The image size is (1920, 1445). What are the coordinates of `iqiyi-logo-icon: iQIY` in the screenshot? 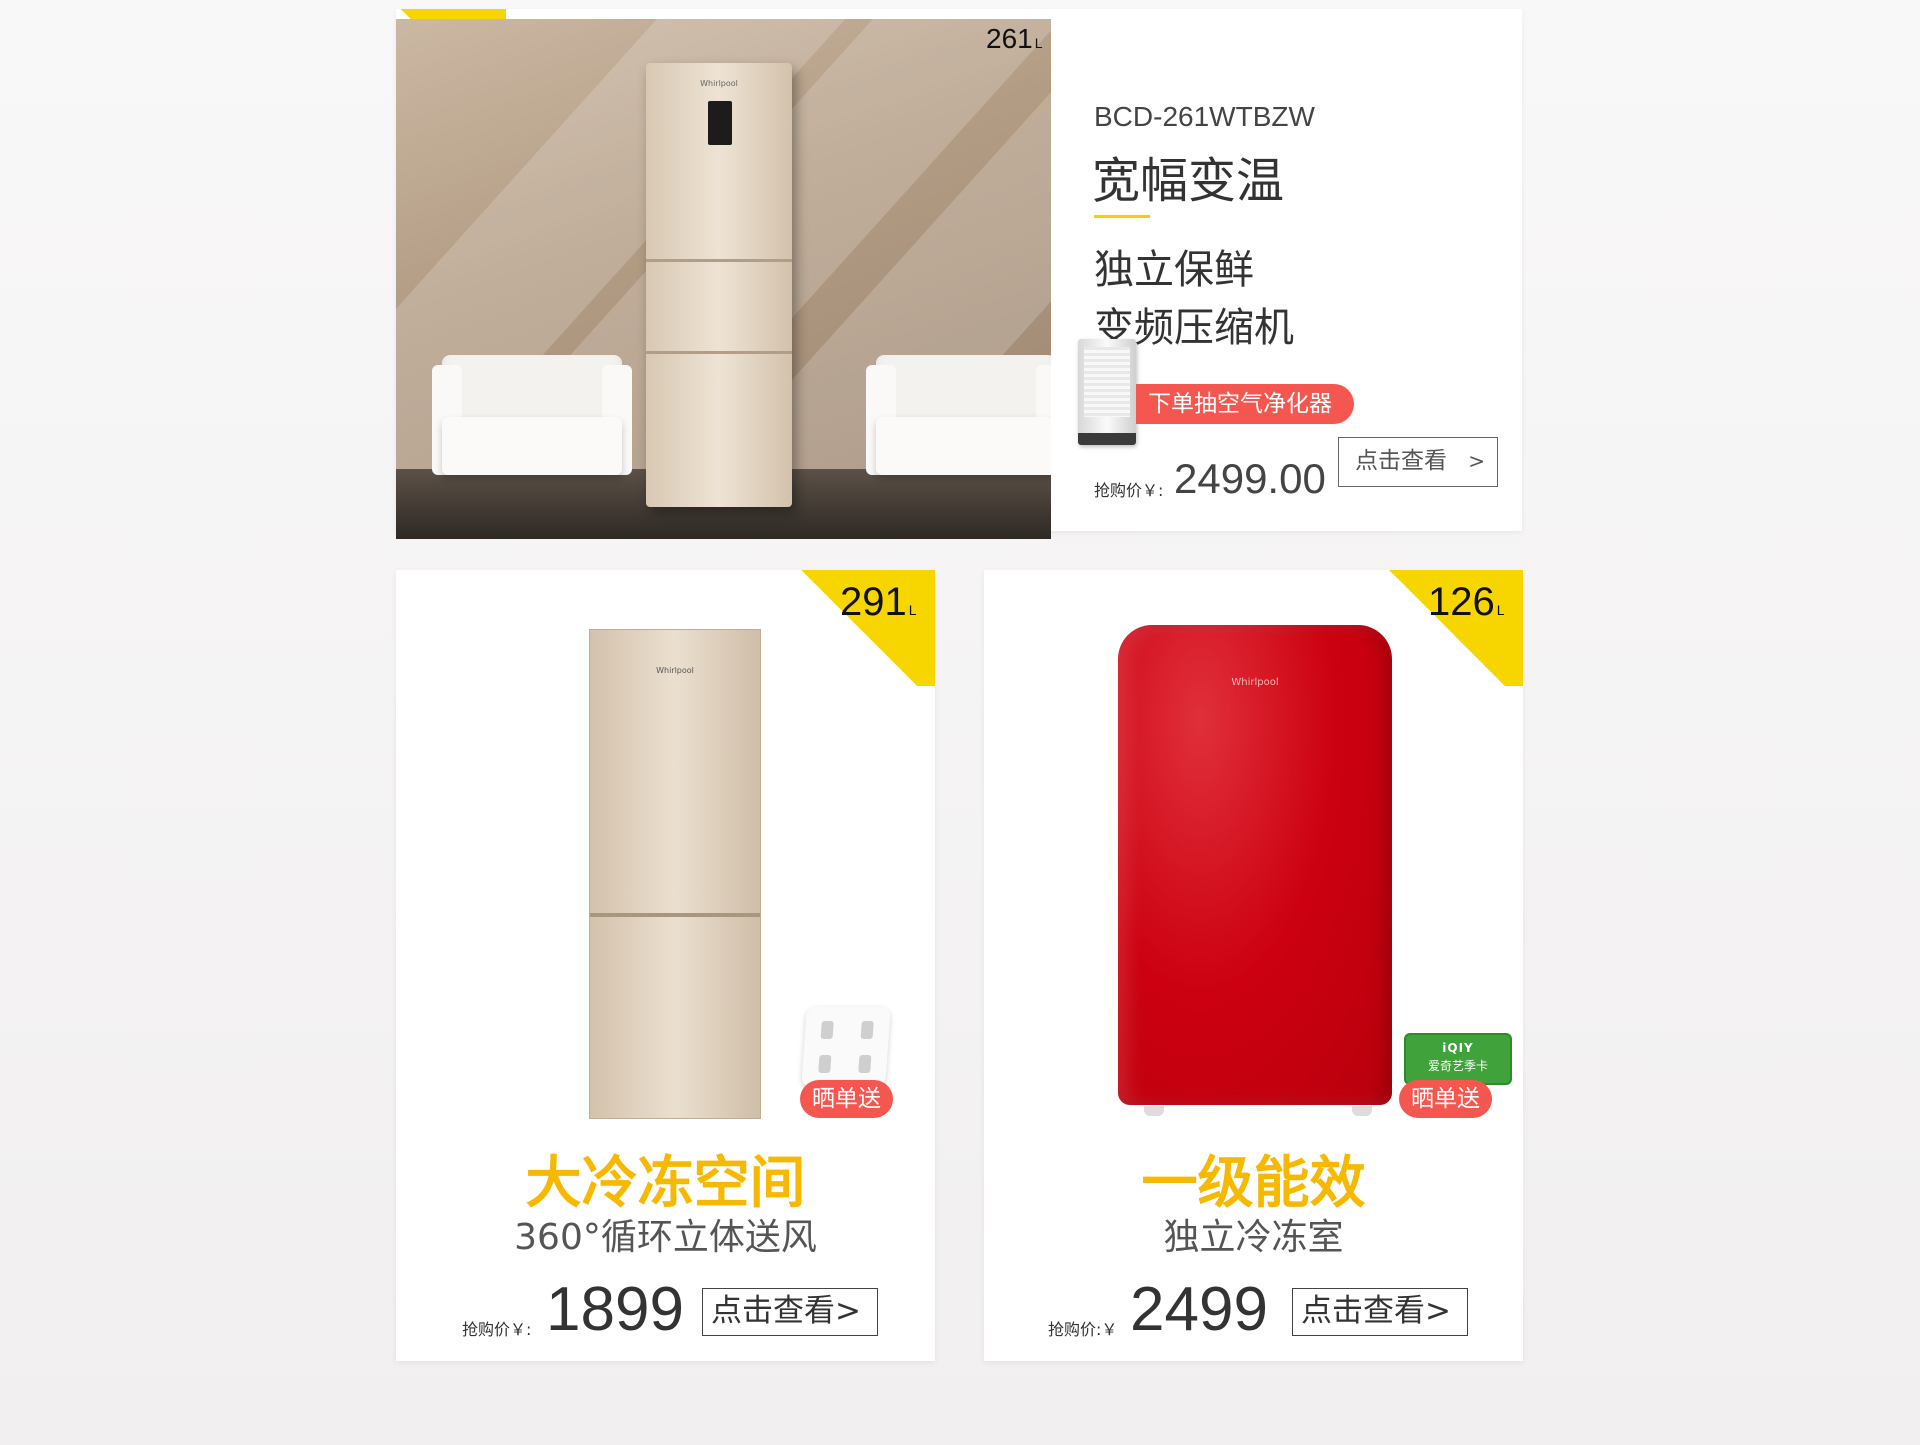 It's located at (1458, 1048).